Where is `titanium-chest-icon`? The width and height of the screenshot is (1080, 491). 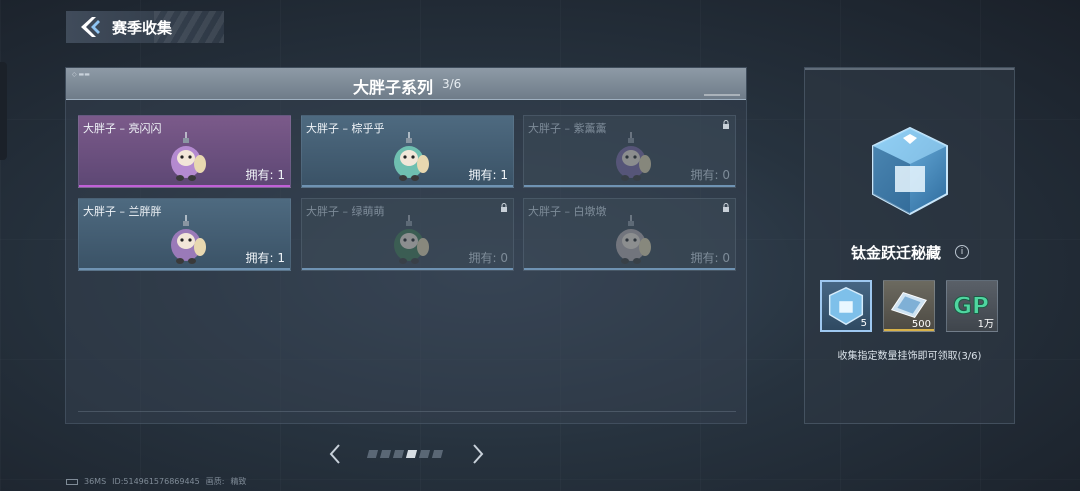 titanium-chest-icon is located at coordinates (910, 171).